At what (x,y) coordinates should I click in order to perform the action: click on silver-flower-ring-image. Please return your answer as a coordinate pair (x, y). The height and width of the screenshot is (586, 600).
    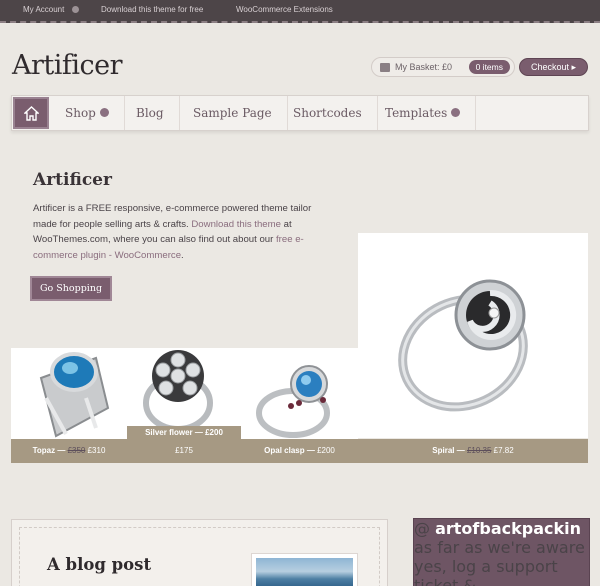
    Looking at the image, I should click on (178, 389).